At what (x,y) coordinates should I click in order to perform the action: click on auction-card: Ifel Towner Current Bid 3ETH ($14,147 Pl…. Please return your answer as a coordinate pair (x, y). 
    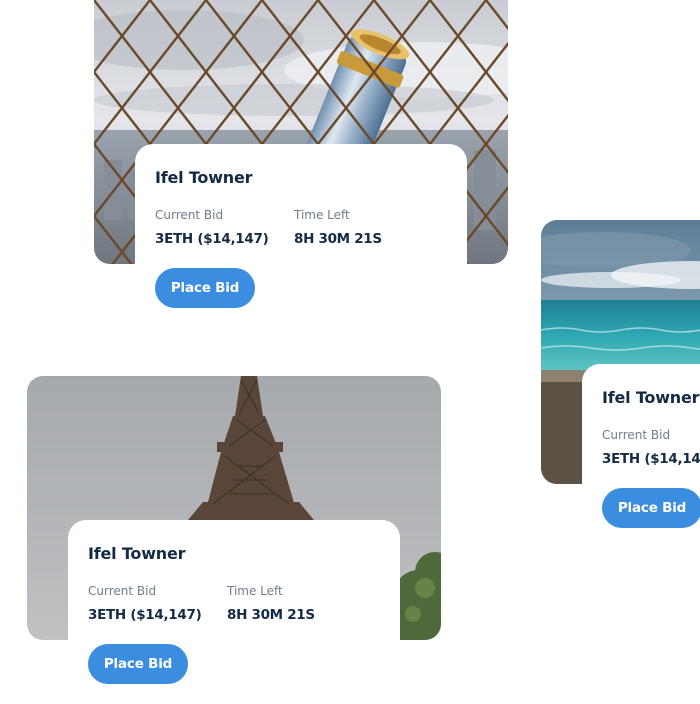
    Looking at the image, I should click on (620, 375).